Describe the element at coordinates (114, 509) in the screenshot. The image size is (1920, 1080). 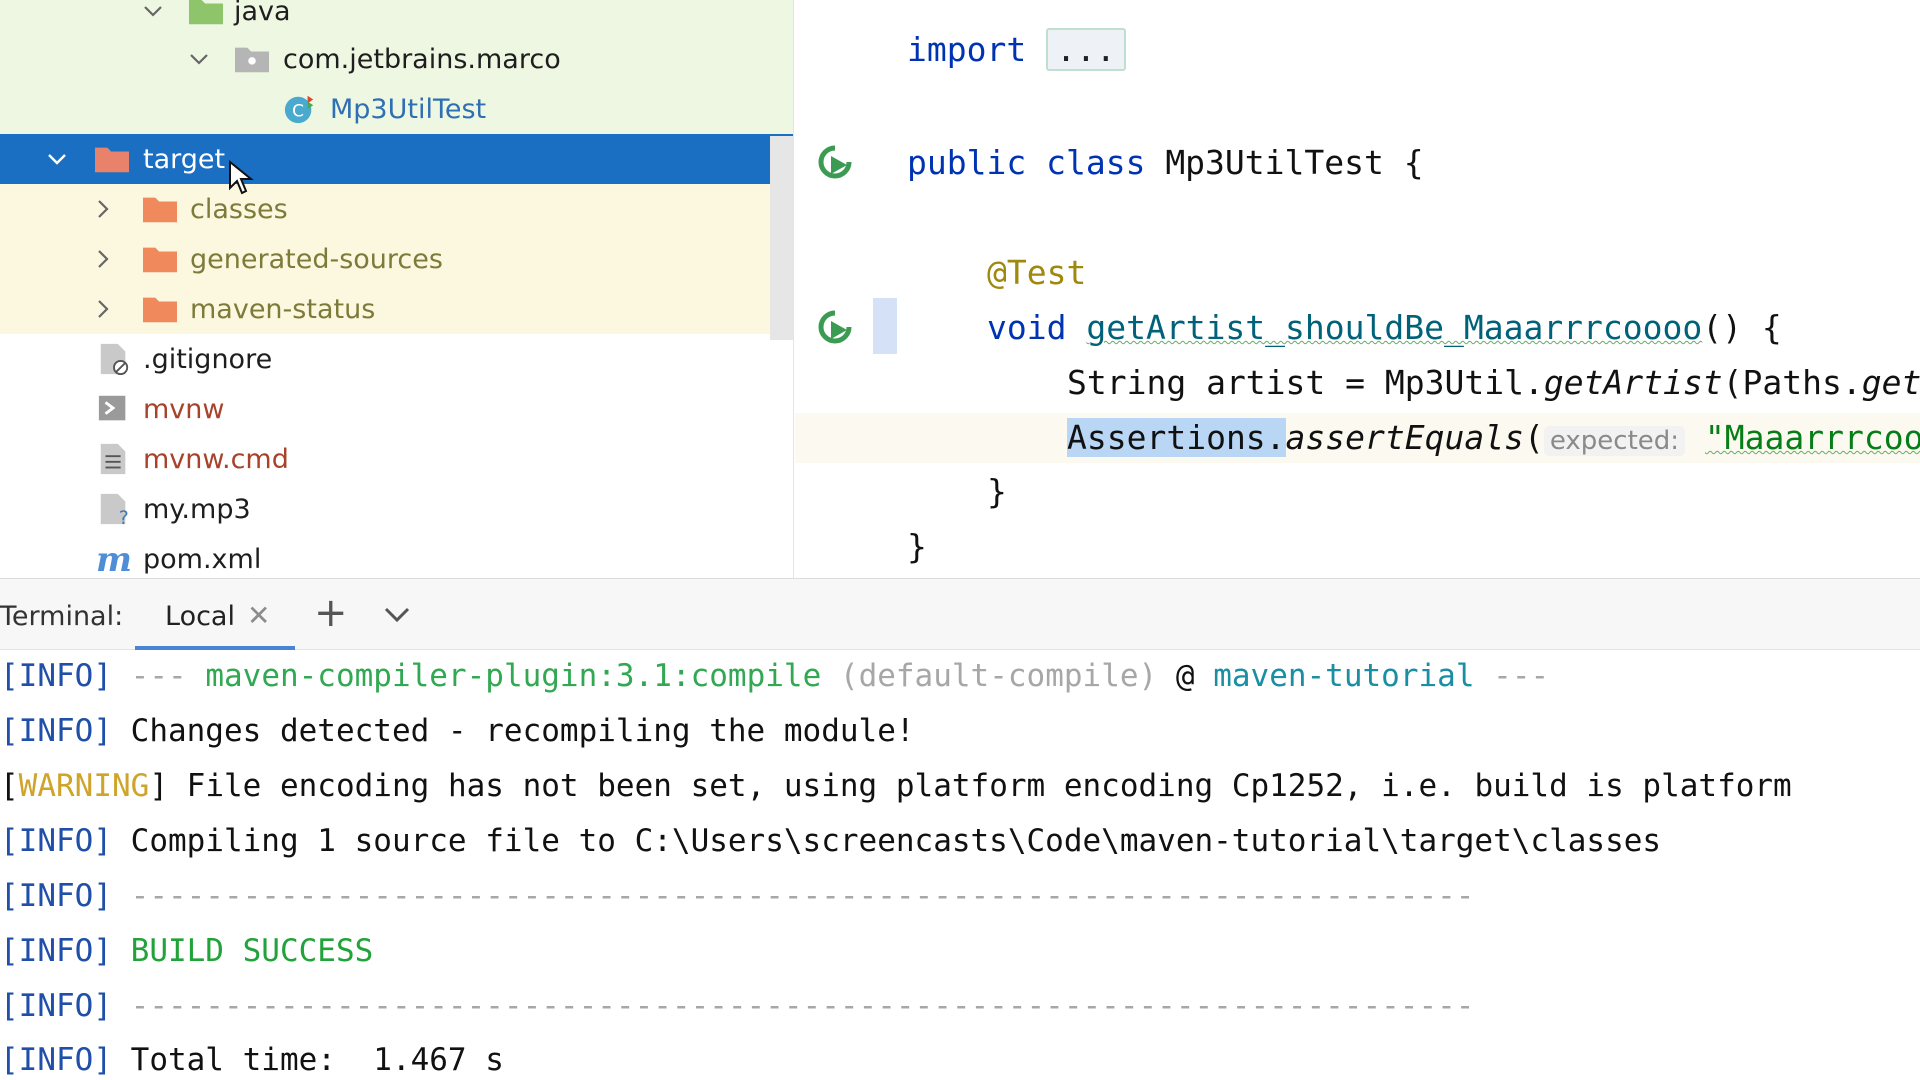
I see `unknown-file-icon: ?` at that location.